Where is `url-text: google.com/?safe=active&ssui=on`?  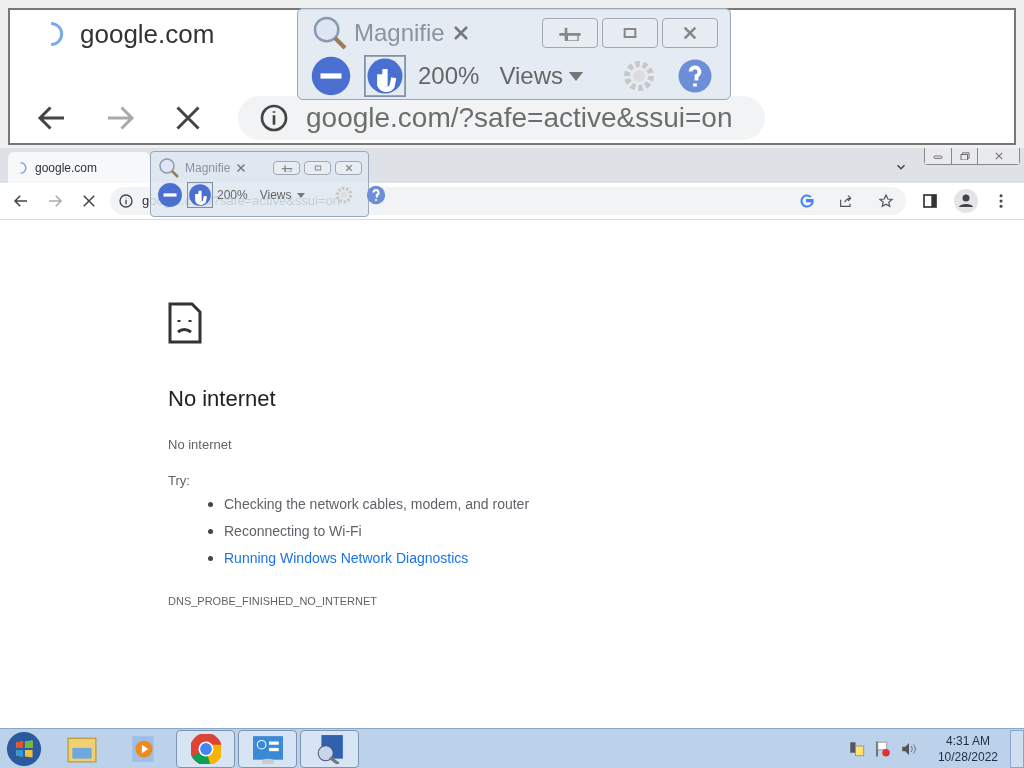 url-text: google.com/?safe=active&ssui=on is located at coordinates (519, 118).